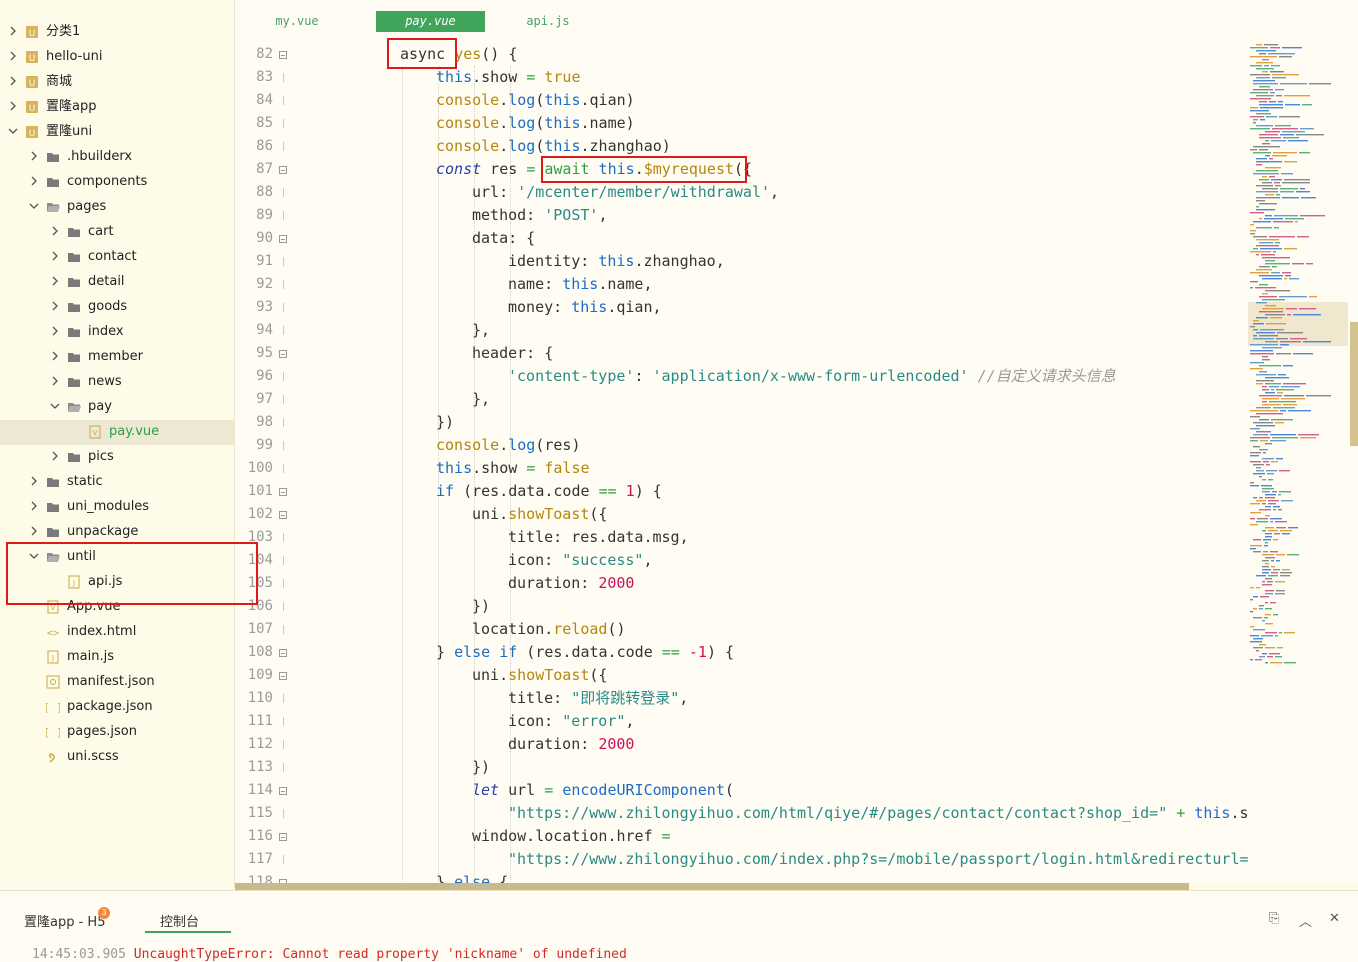 The height and width of the screenshot is (962, 1358). I want to click on code-line: title: "即将跳转登录",, so click(598, 698).